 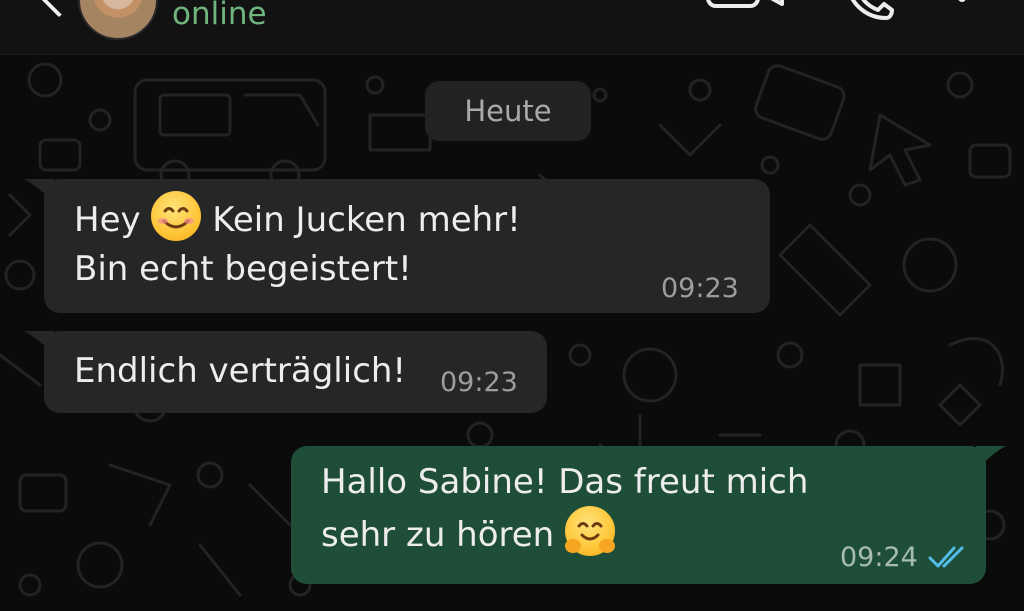 I want to click on chat-header: online, so click(x=512, y=27).